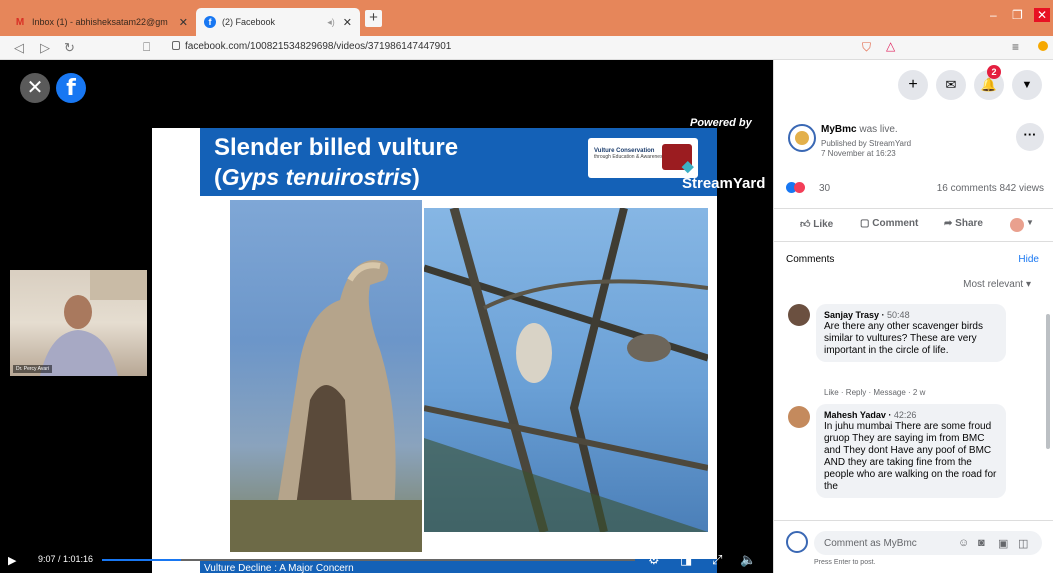 The height and width of the screenshot is (573, 1053). Describe the element at coordinates (824, 188) in the screenshot. I see `reaction-count: 30` at that location.